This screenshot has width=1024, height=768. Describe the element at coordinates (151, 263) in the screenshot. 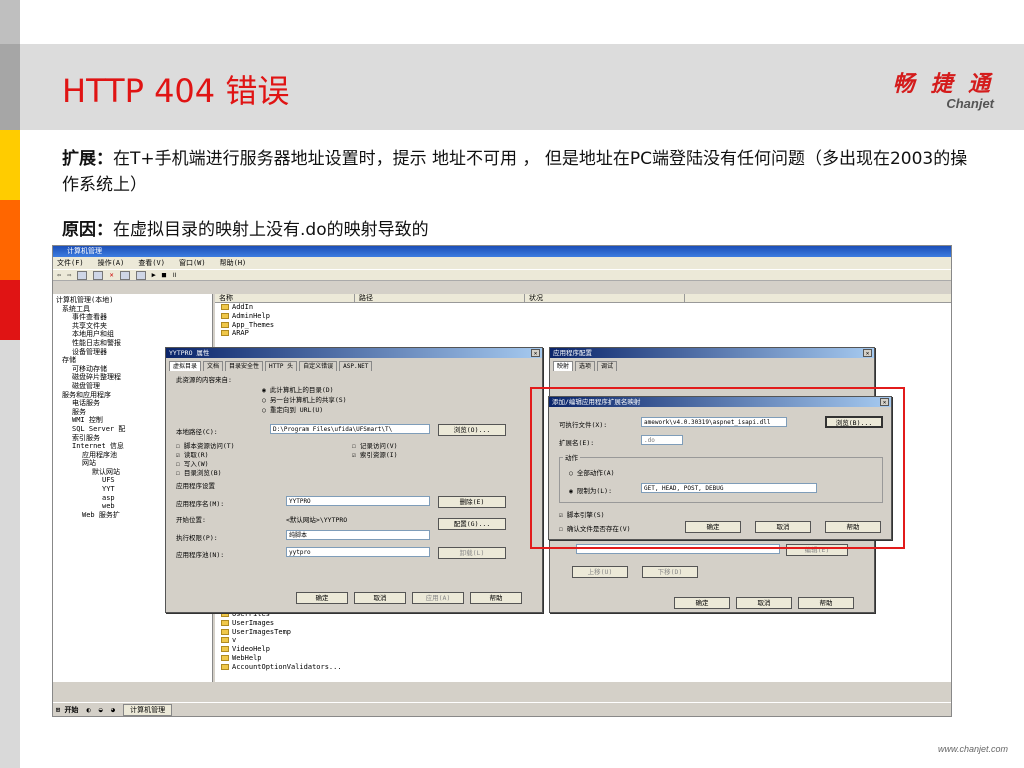

I see `menu-view: 查看(V)` at that location.